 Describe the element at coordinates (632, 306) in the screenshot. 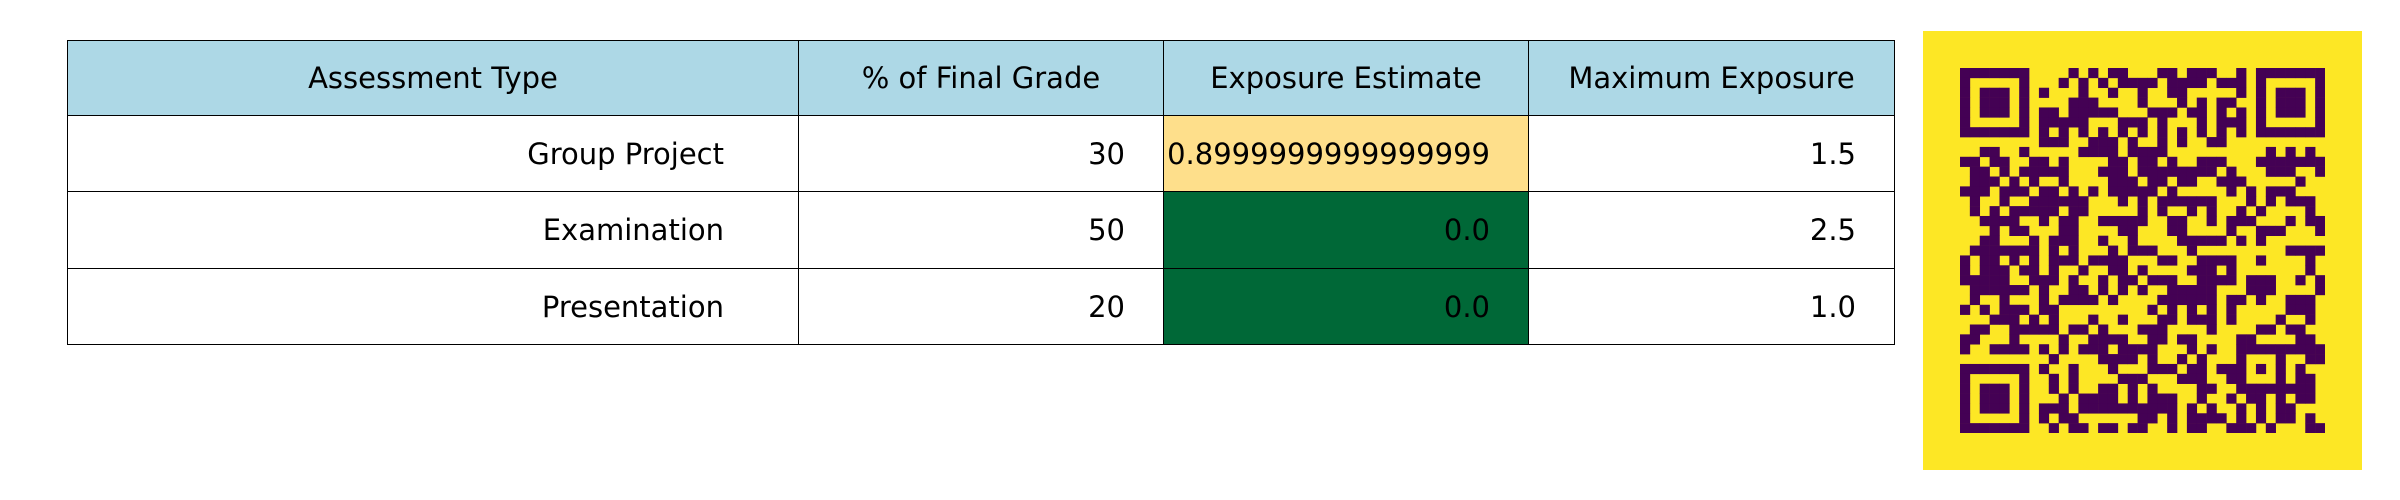

I see `cell-value: Presentation` at that location.